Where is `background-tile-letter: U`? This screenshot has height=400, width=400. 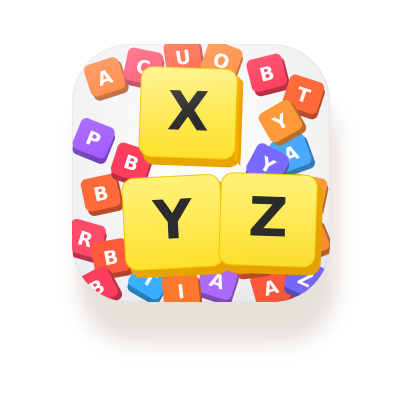 background-tile-letter: U is located at coordinates (183, 58).